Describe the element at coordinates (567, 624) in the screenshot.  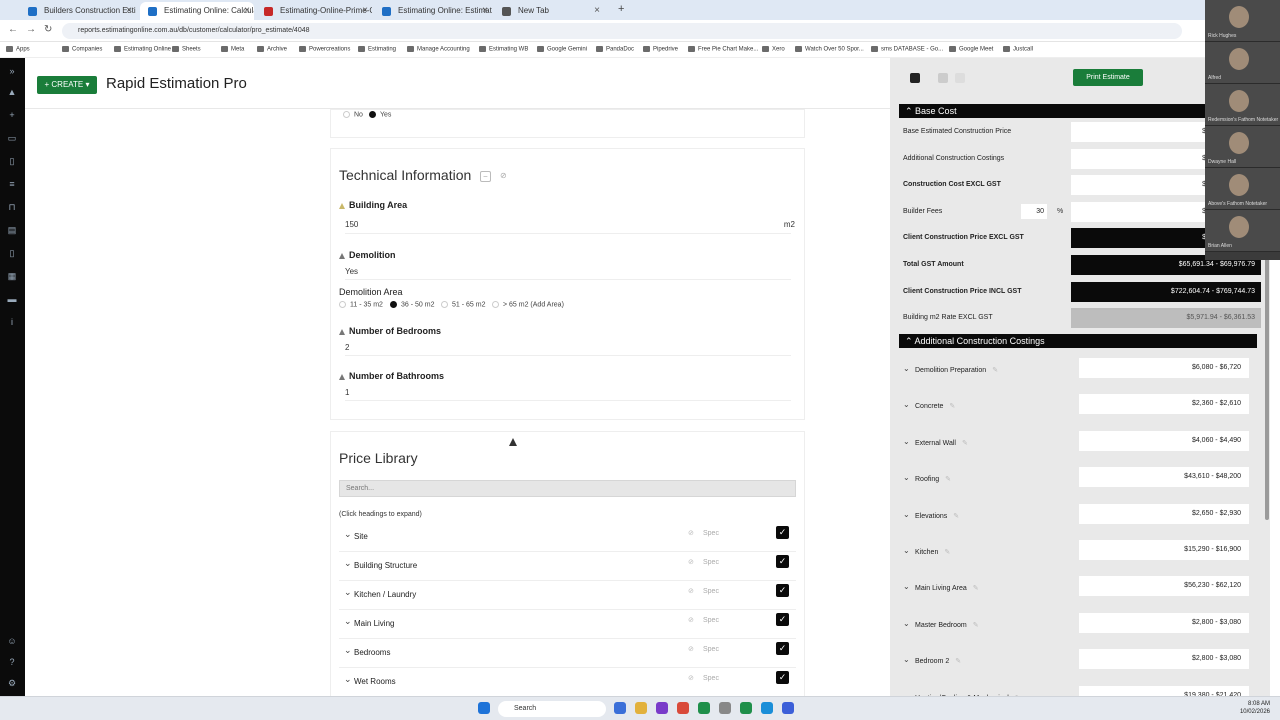
I see `library-row: ⌄ Main Living ⊘ Spec ✓` at that location.